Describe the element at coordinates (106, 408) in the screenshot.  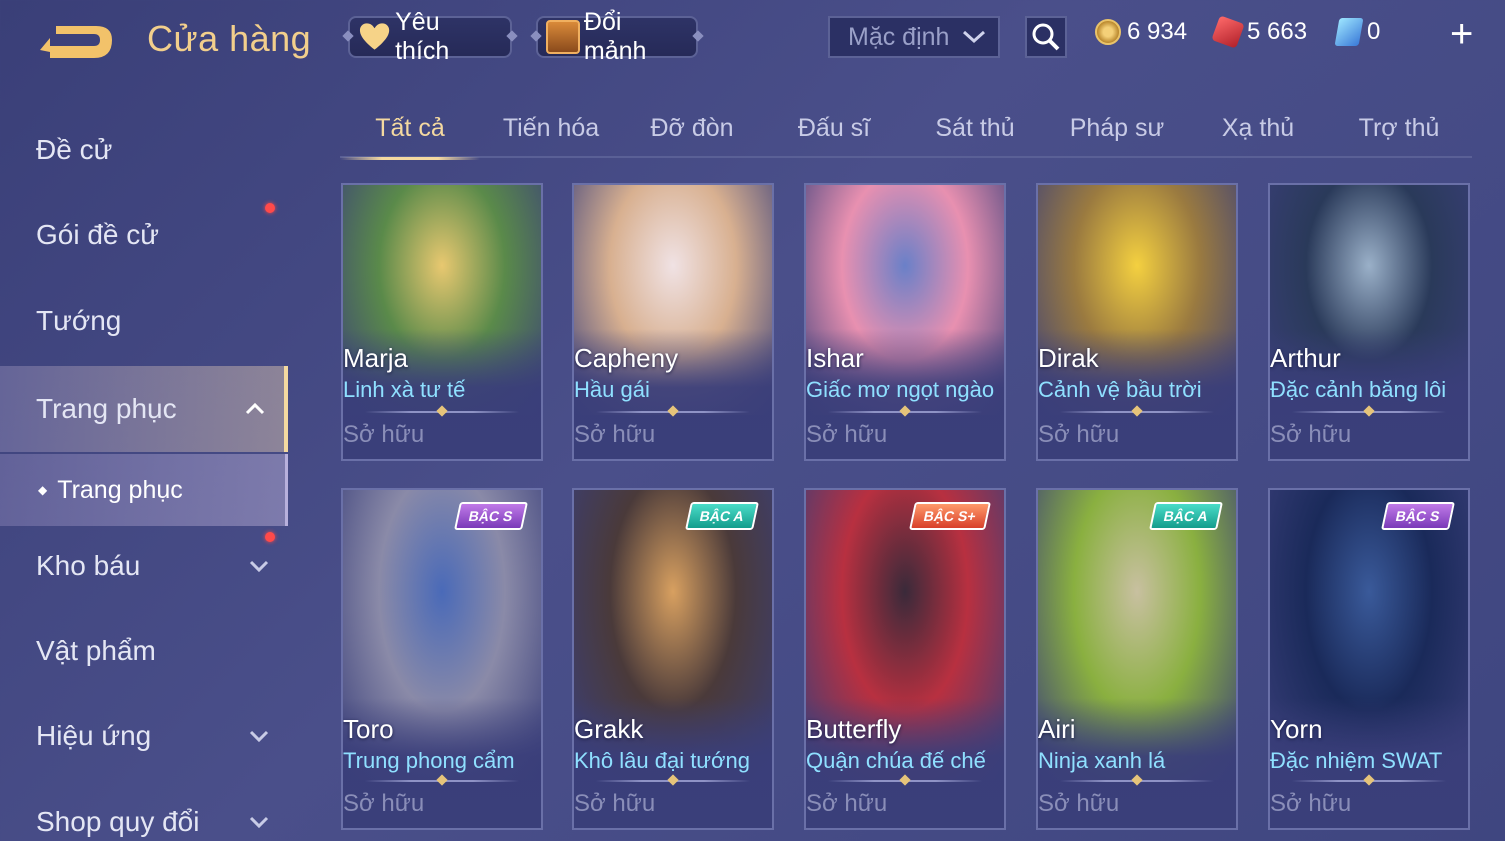
I see `sidebar-item-label: Trang phục` at that location.